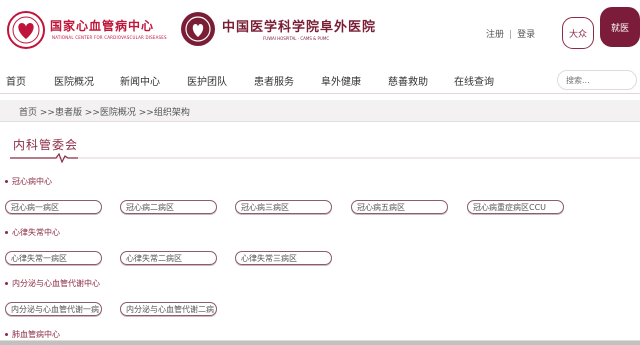 This screenshot has height=345, width=640. I want to click on ward-coronary-3: 冠心病三病区, so click(283, 207).